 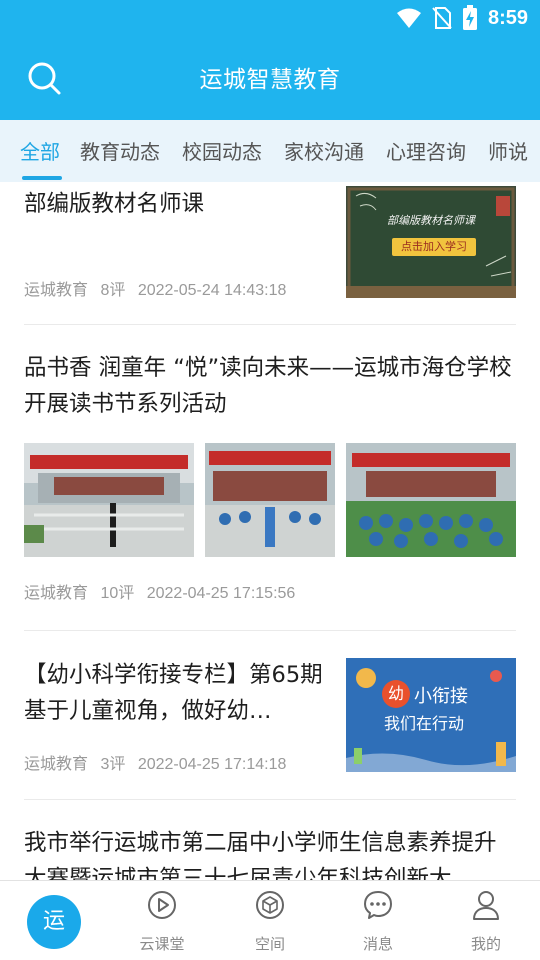 What do you see at coordinates (507, 17) in the screenshot?
I see `status-time: 8:59` at bounding box center [507, 17].